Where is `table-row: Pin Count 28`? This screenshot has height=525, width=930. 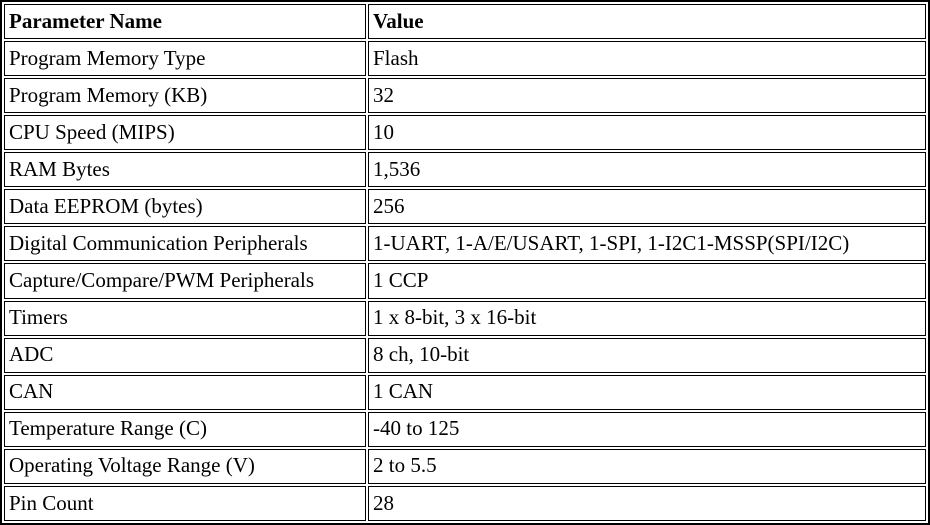 table-row: Pin Count 28 is located at coordinates (465, 503).